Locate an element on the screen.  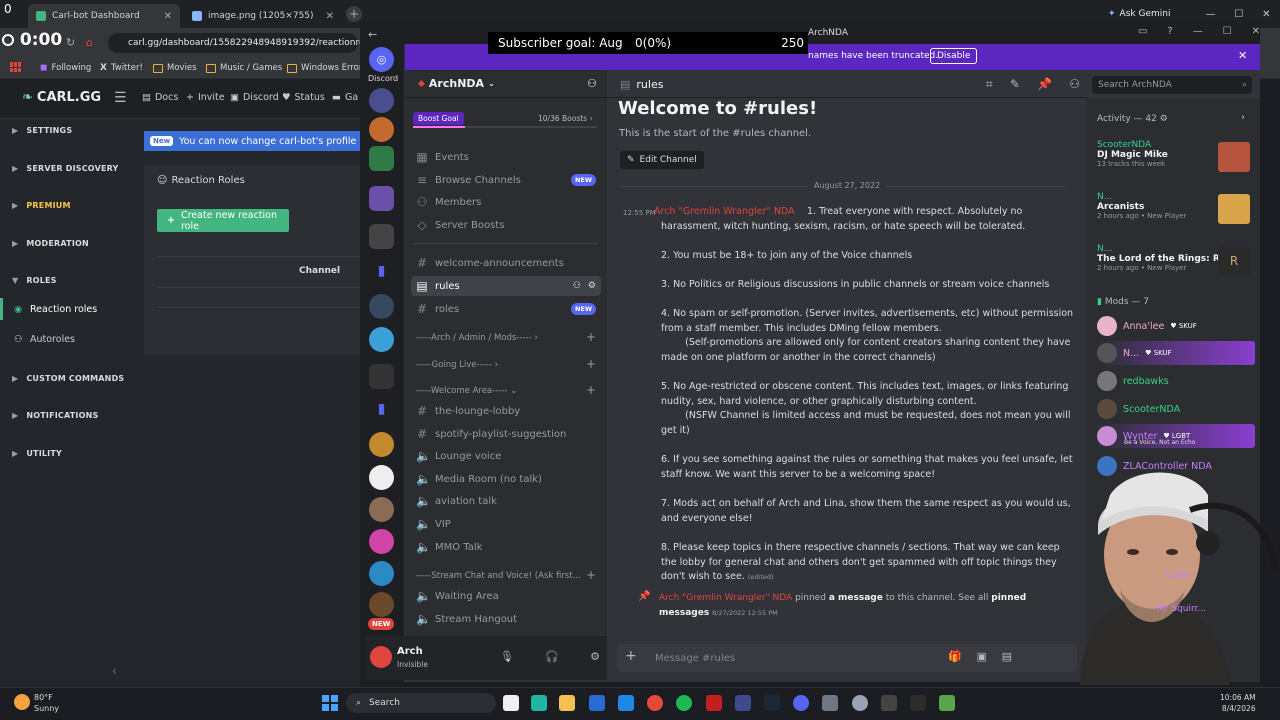
message-author: Arch "Gremlin Wrangler" NDA is located at coordinates (724, 211).